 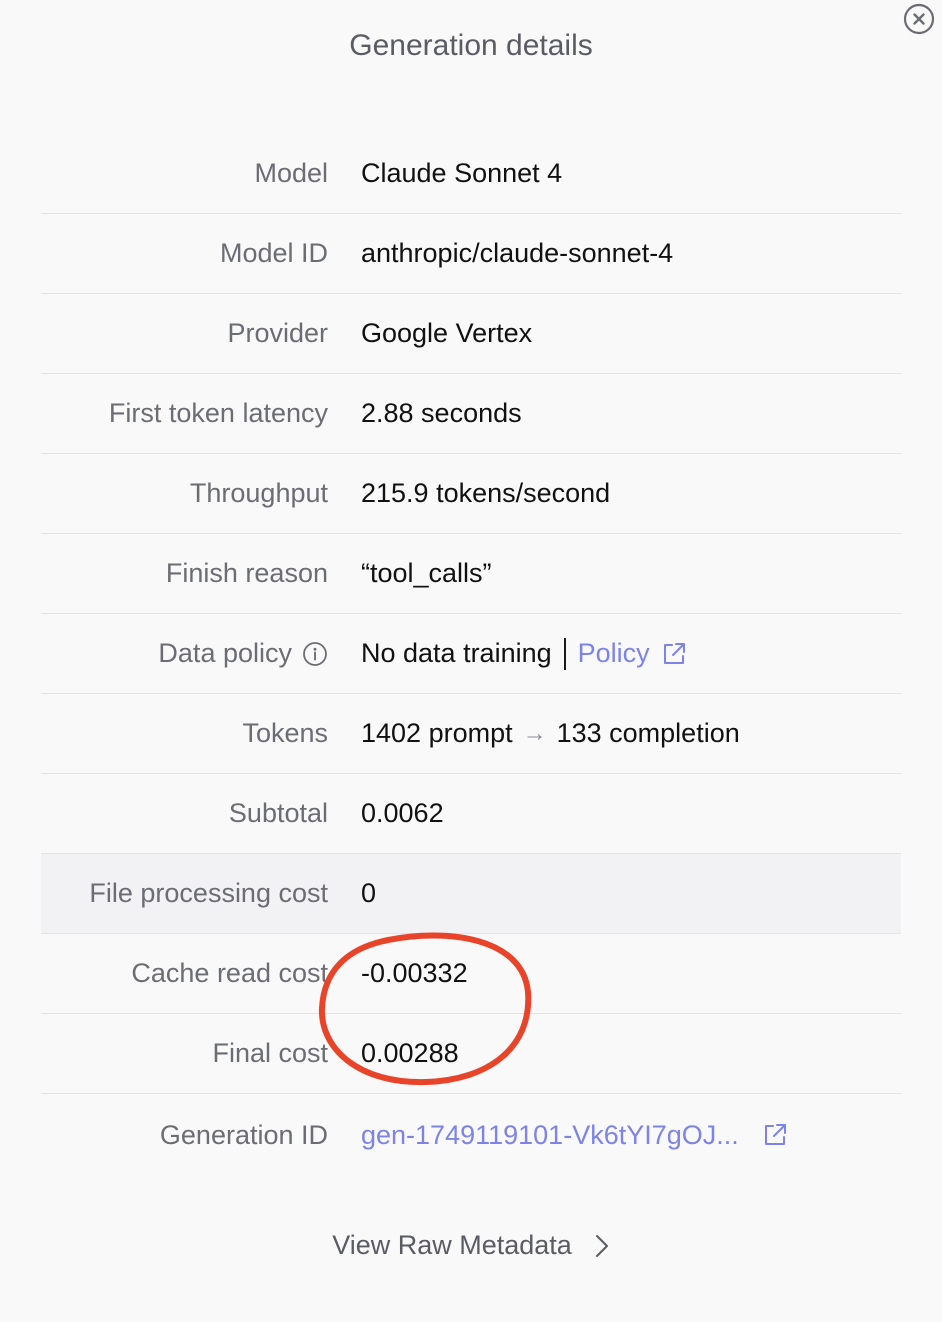 What do you see at coordinates (550, 733) in the screenshot?
I see `row-value-wrap: 1402 prompt → 133 completion` at bounding box center [550, 733].